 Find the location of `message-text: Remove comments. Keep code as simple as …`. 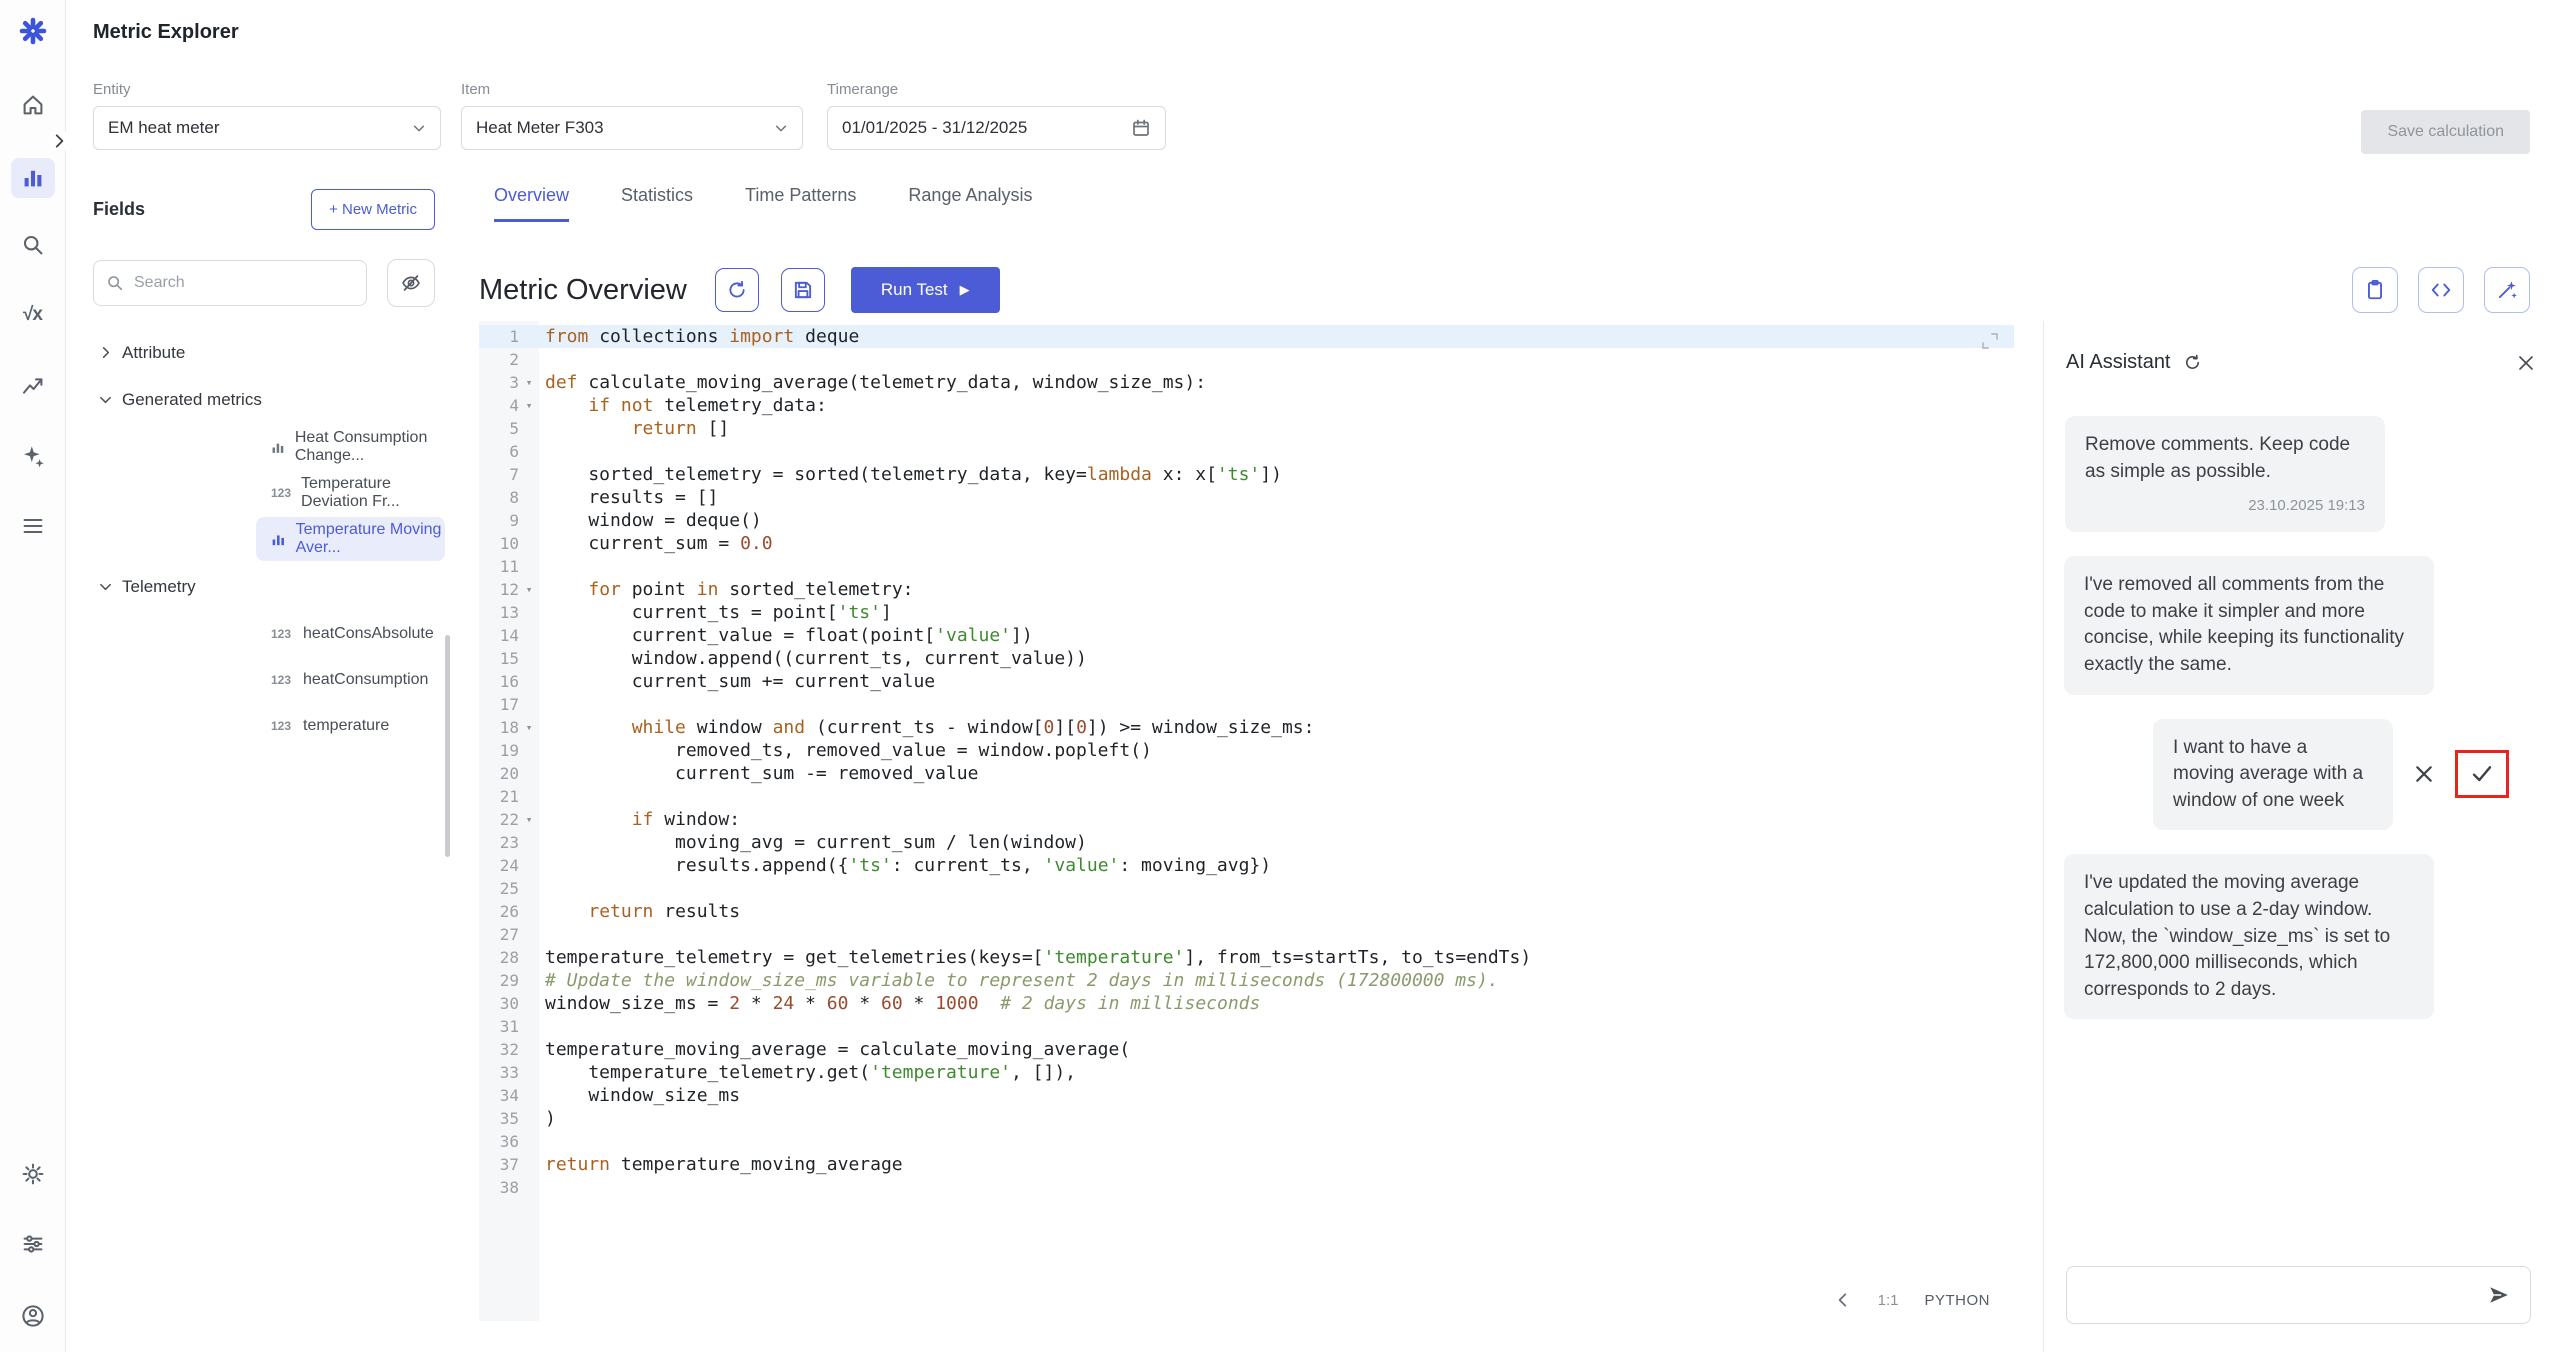

message-text: Remove comments. Keep code as simple as … is located at coordinates (2218, 458).